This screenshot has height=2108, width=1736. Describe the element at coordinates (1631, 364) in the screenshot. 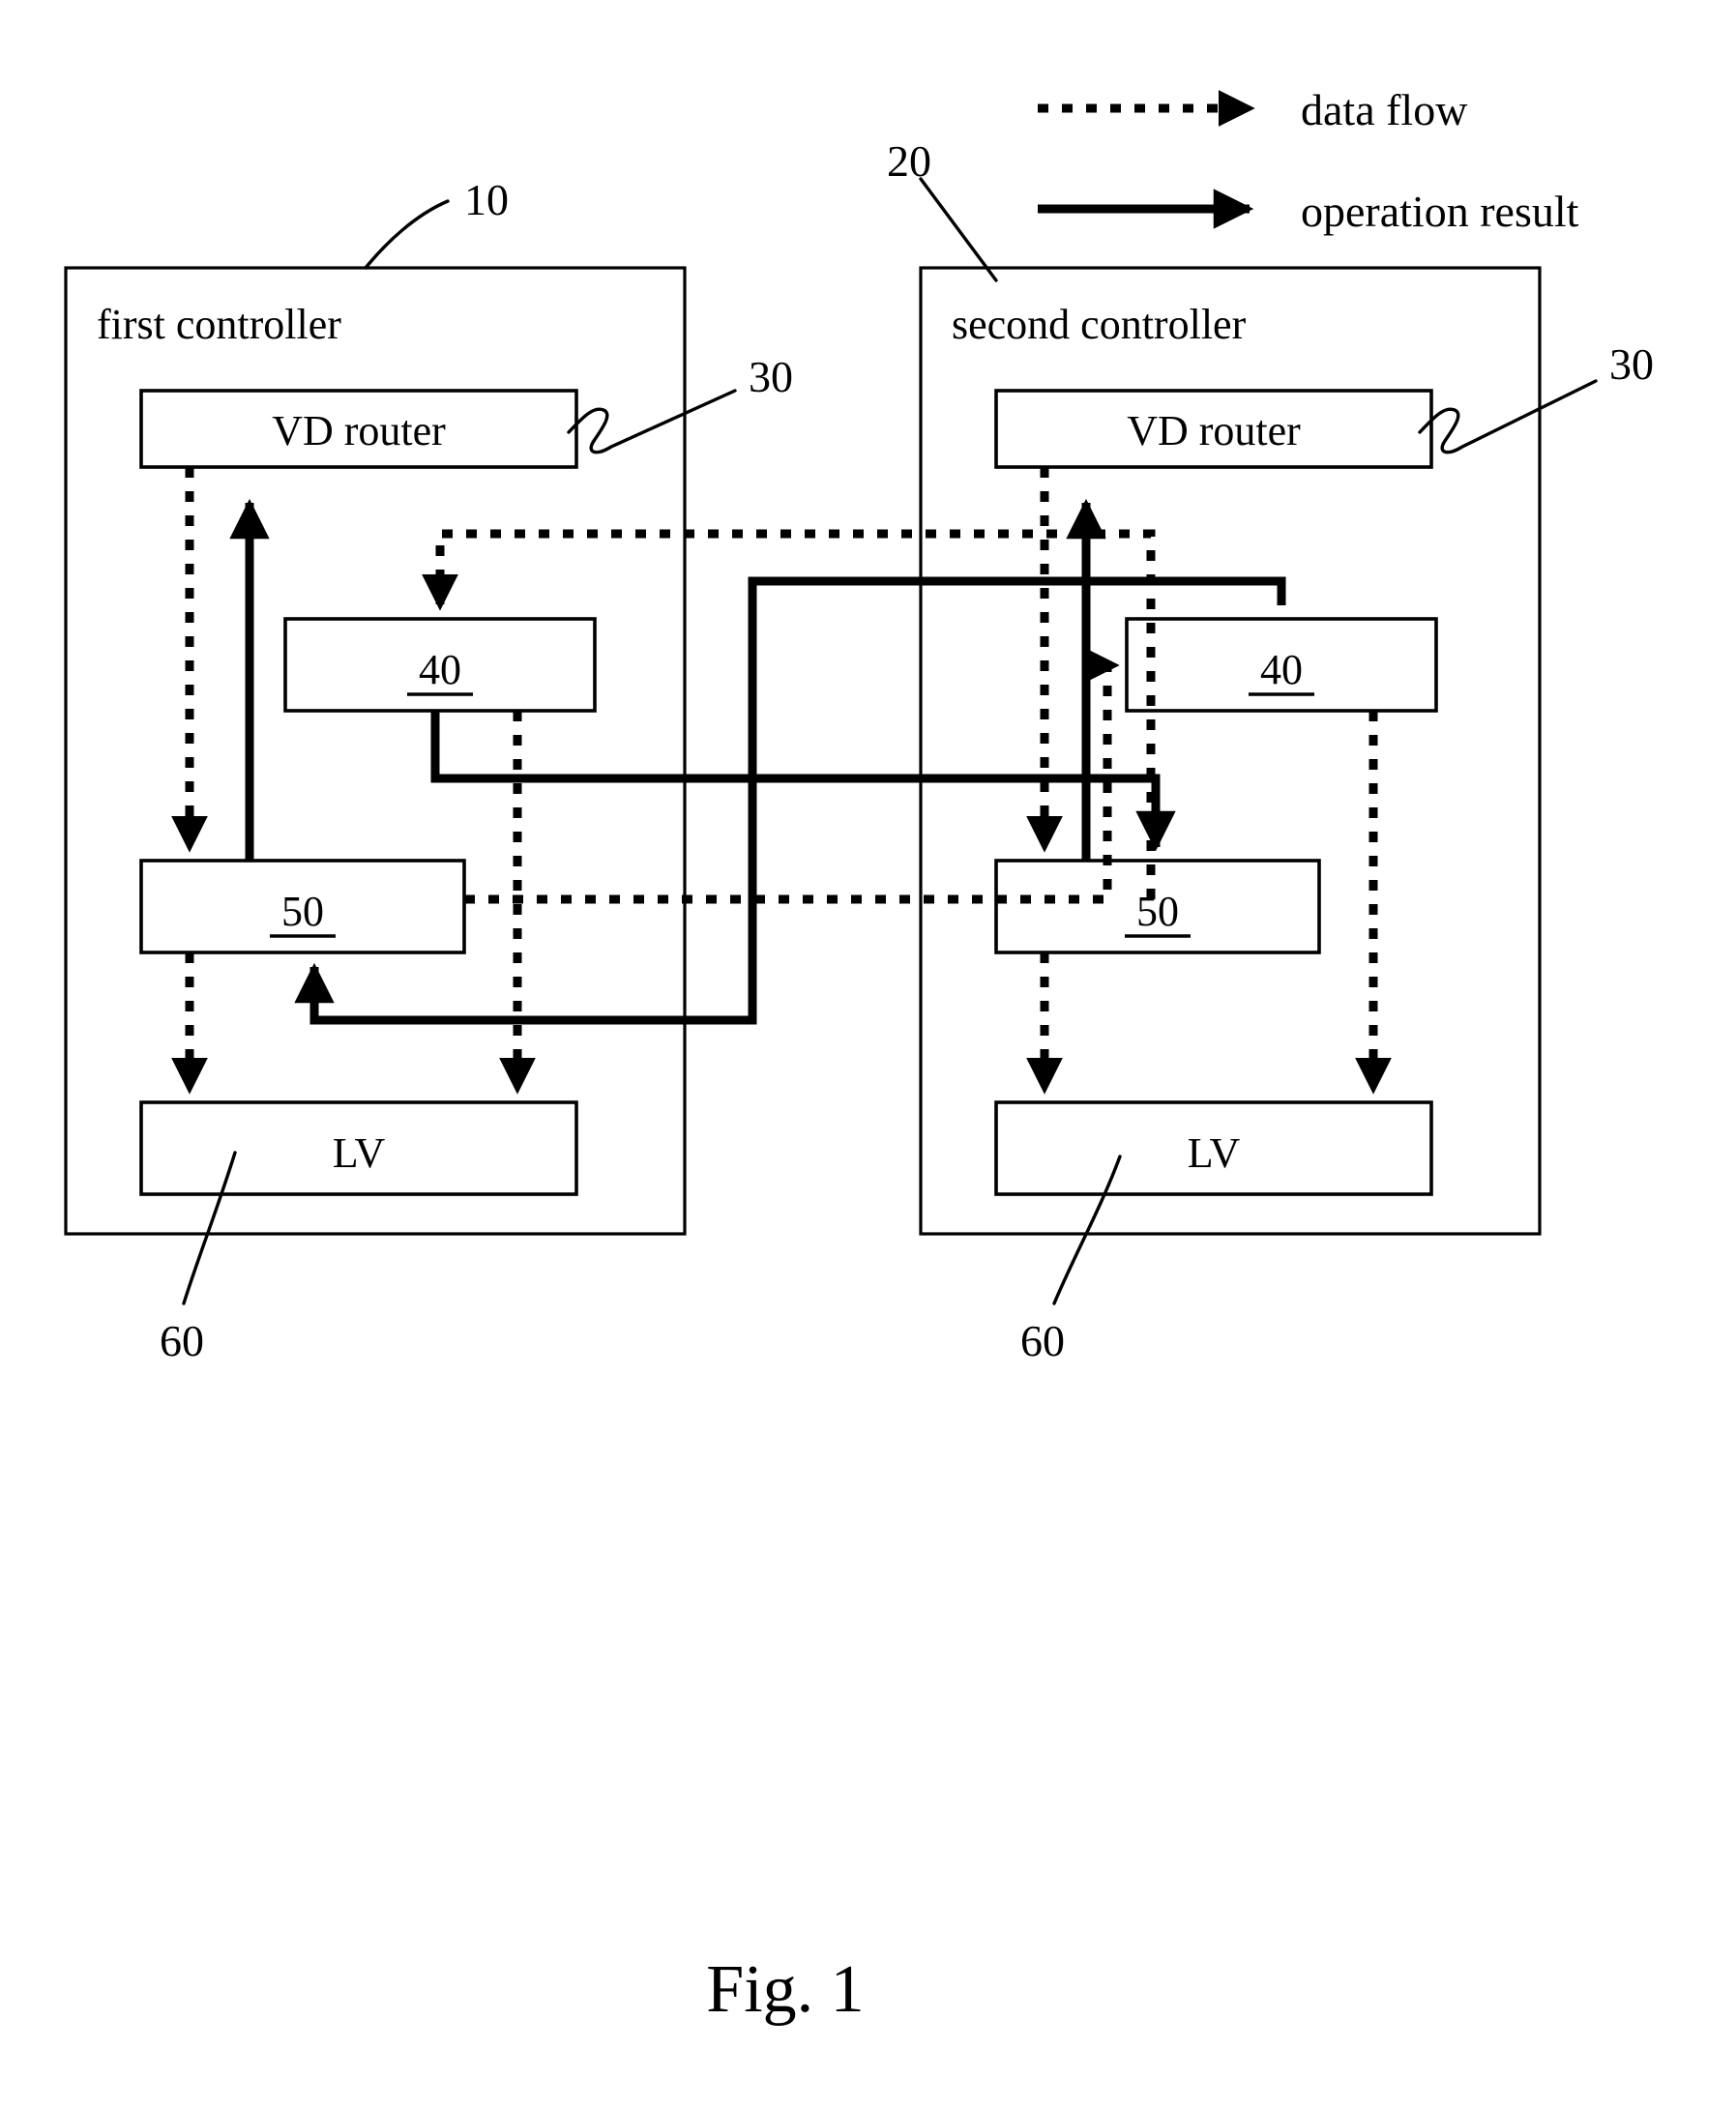

I see `ref-numeral-30-right: 30` at that location.